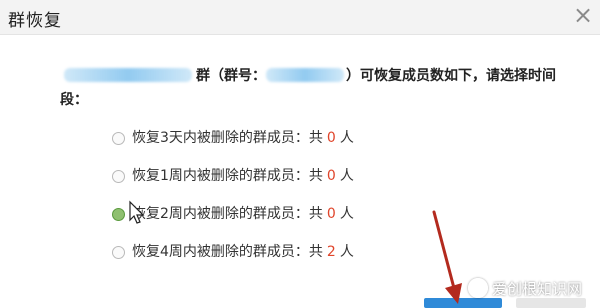 The width and height of the screenshot is (600, 308). Describe the element at coordinates (583, 15) in the screenshot. I see `close-icon: ×` at that location.